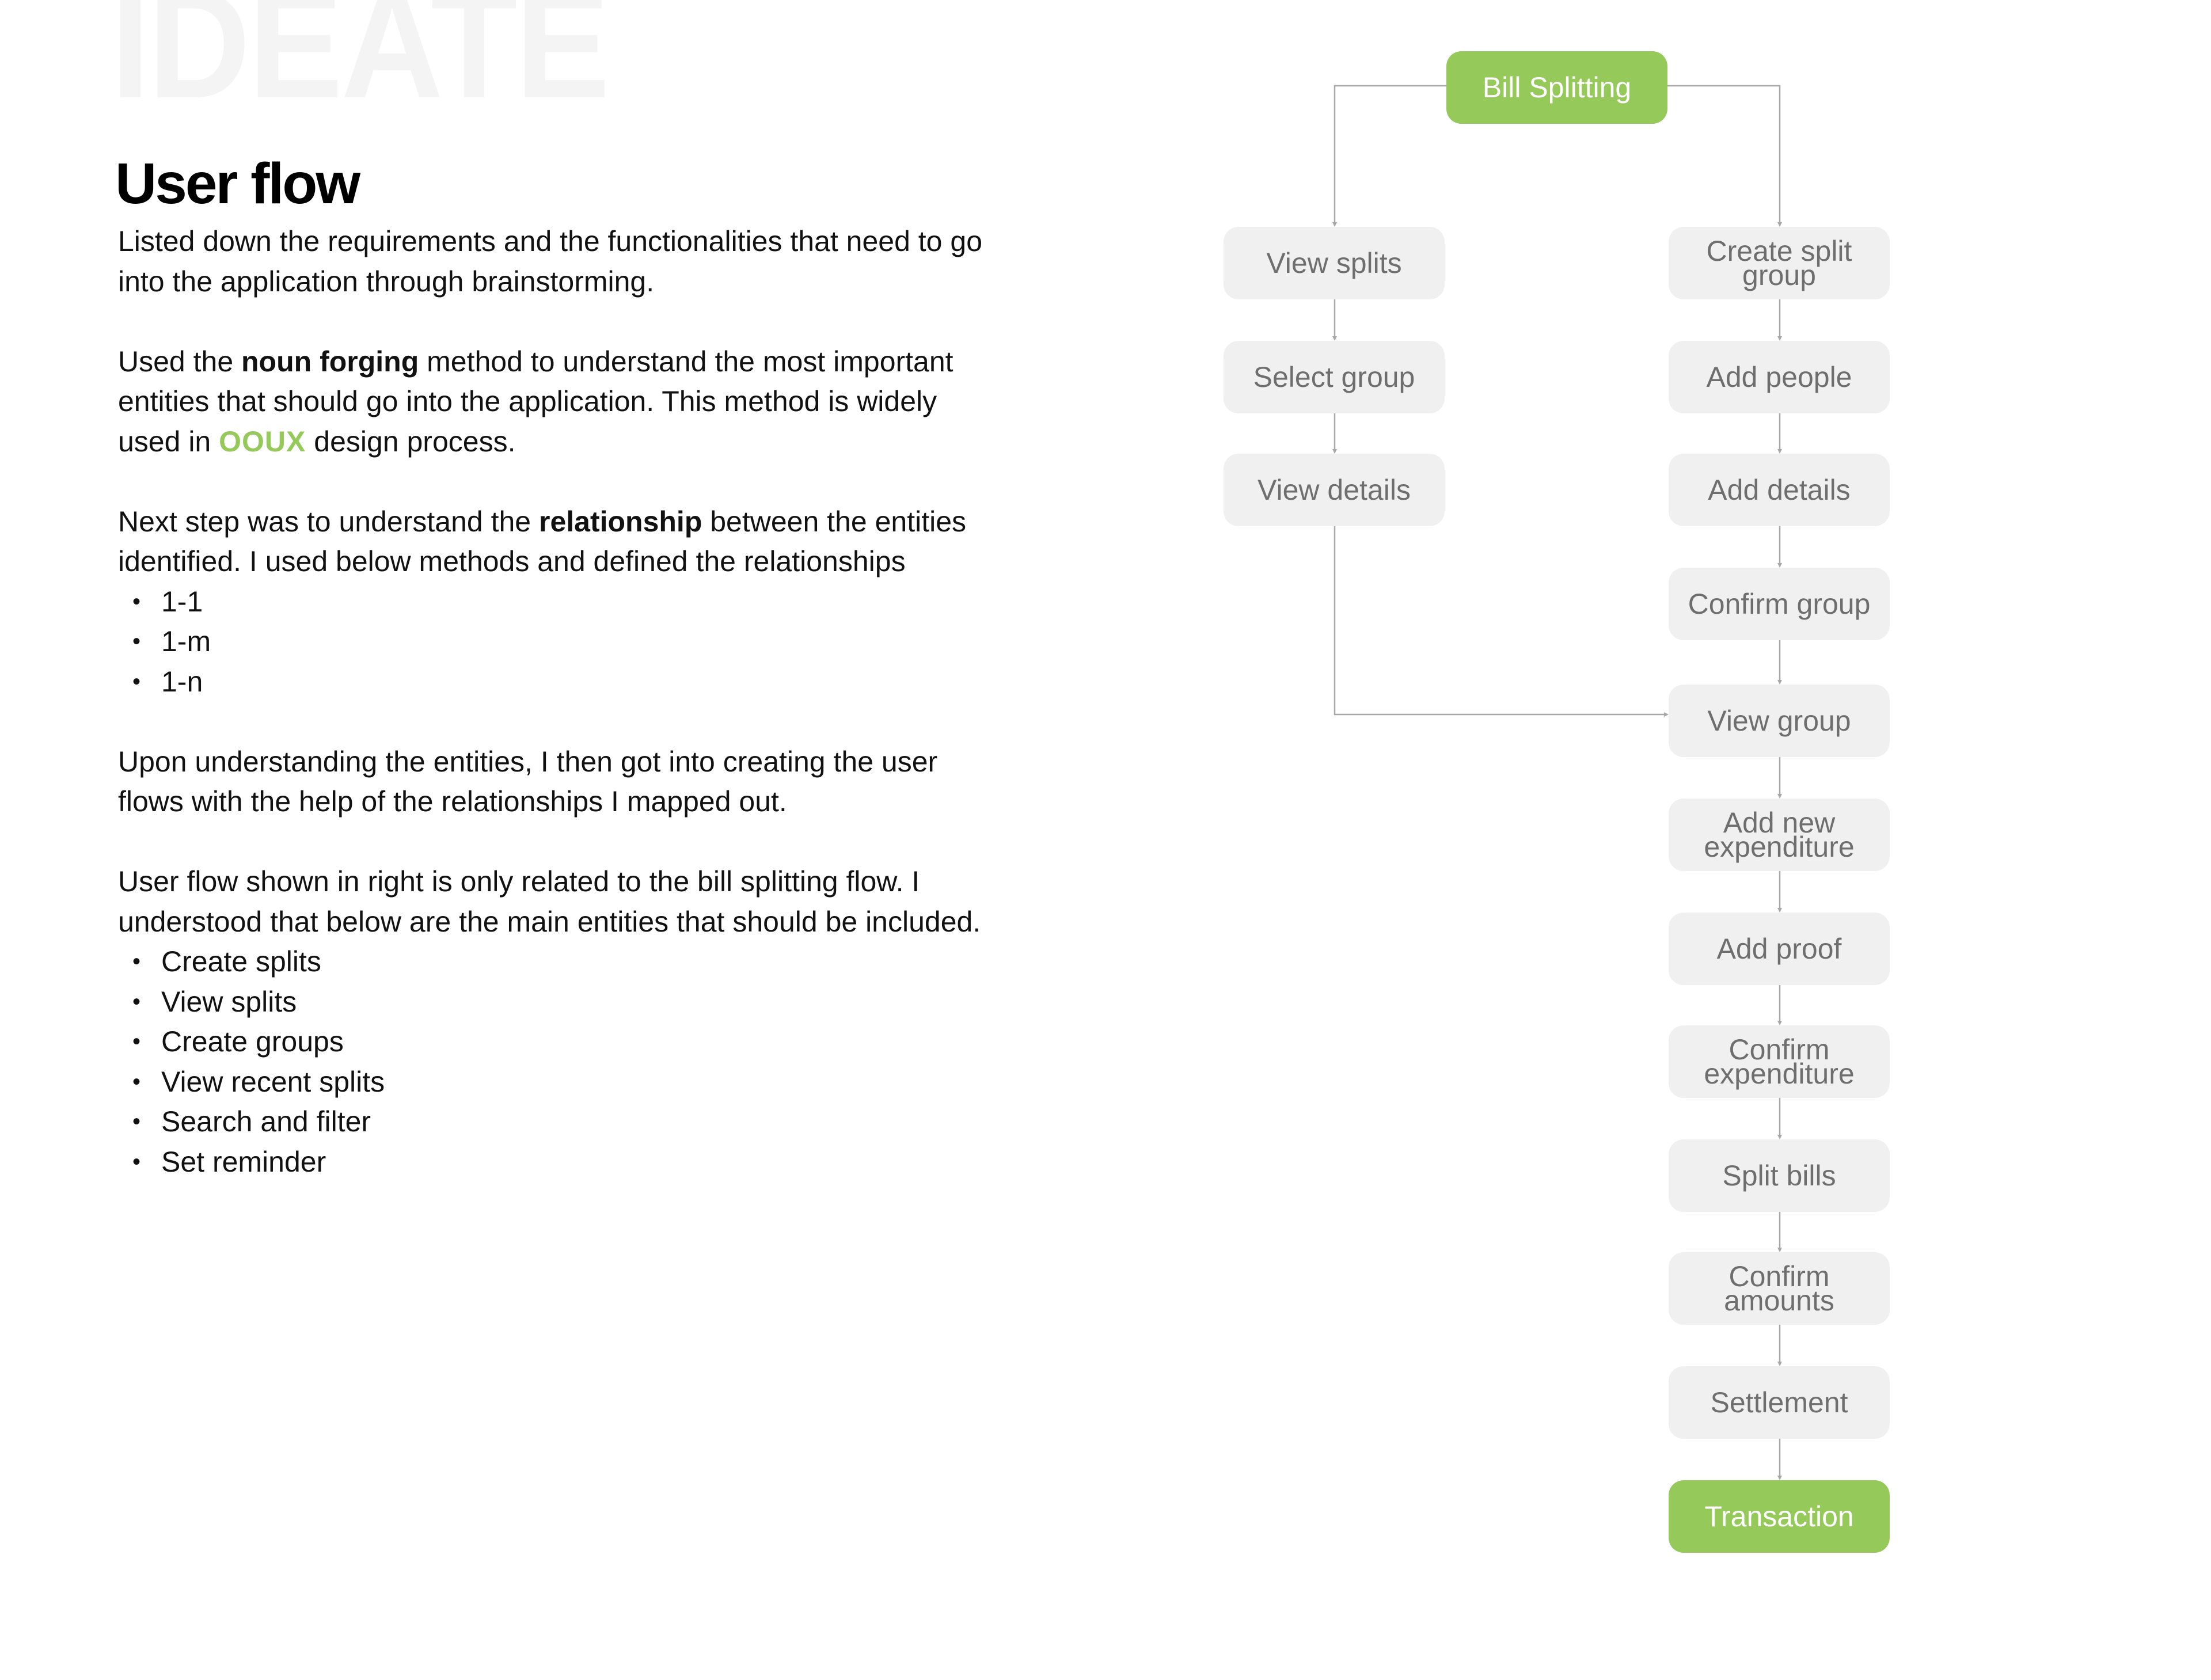  I want to click on connector-root-right, so click(1724, 156).